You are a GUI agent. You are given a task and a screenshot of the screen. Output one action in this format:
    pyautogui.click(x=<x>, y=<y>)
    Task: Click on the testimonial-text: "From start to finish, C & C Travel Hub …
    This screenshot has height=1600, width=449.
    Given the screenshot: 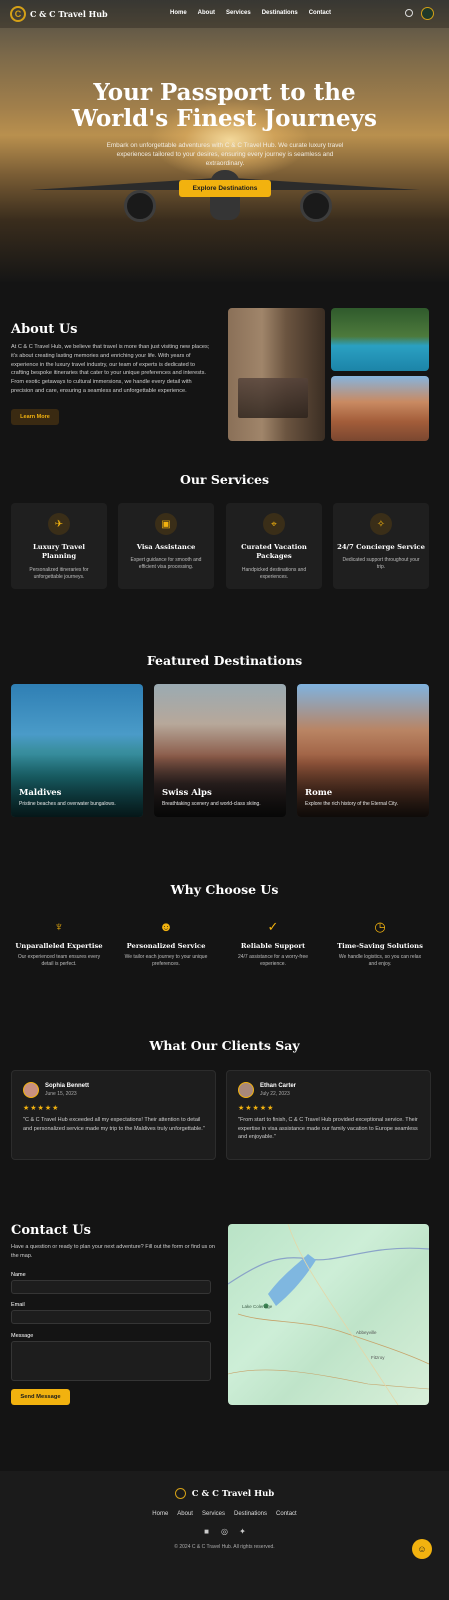 What is the action you would take?
    pyautogui.click(x=328, y=1128)
    